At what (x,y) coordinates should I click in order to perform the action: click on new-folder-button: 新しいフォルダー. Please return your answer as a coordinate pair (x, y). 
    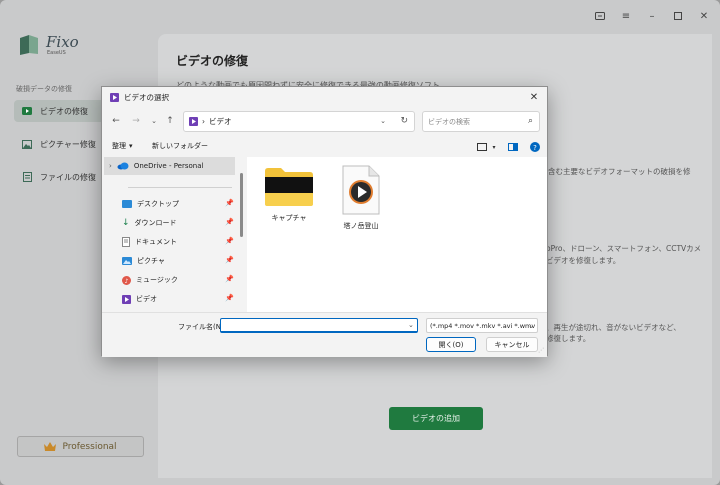
    Looking at the image, I should click on (180, 146).